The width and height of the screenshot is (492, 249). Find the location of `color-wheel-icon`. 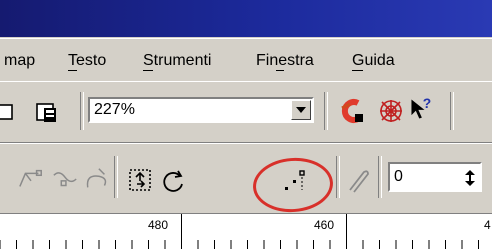

color-wheel-icon is located at coordinates (351, 111).